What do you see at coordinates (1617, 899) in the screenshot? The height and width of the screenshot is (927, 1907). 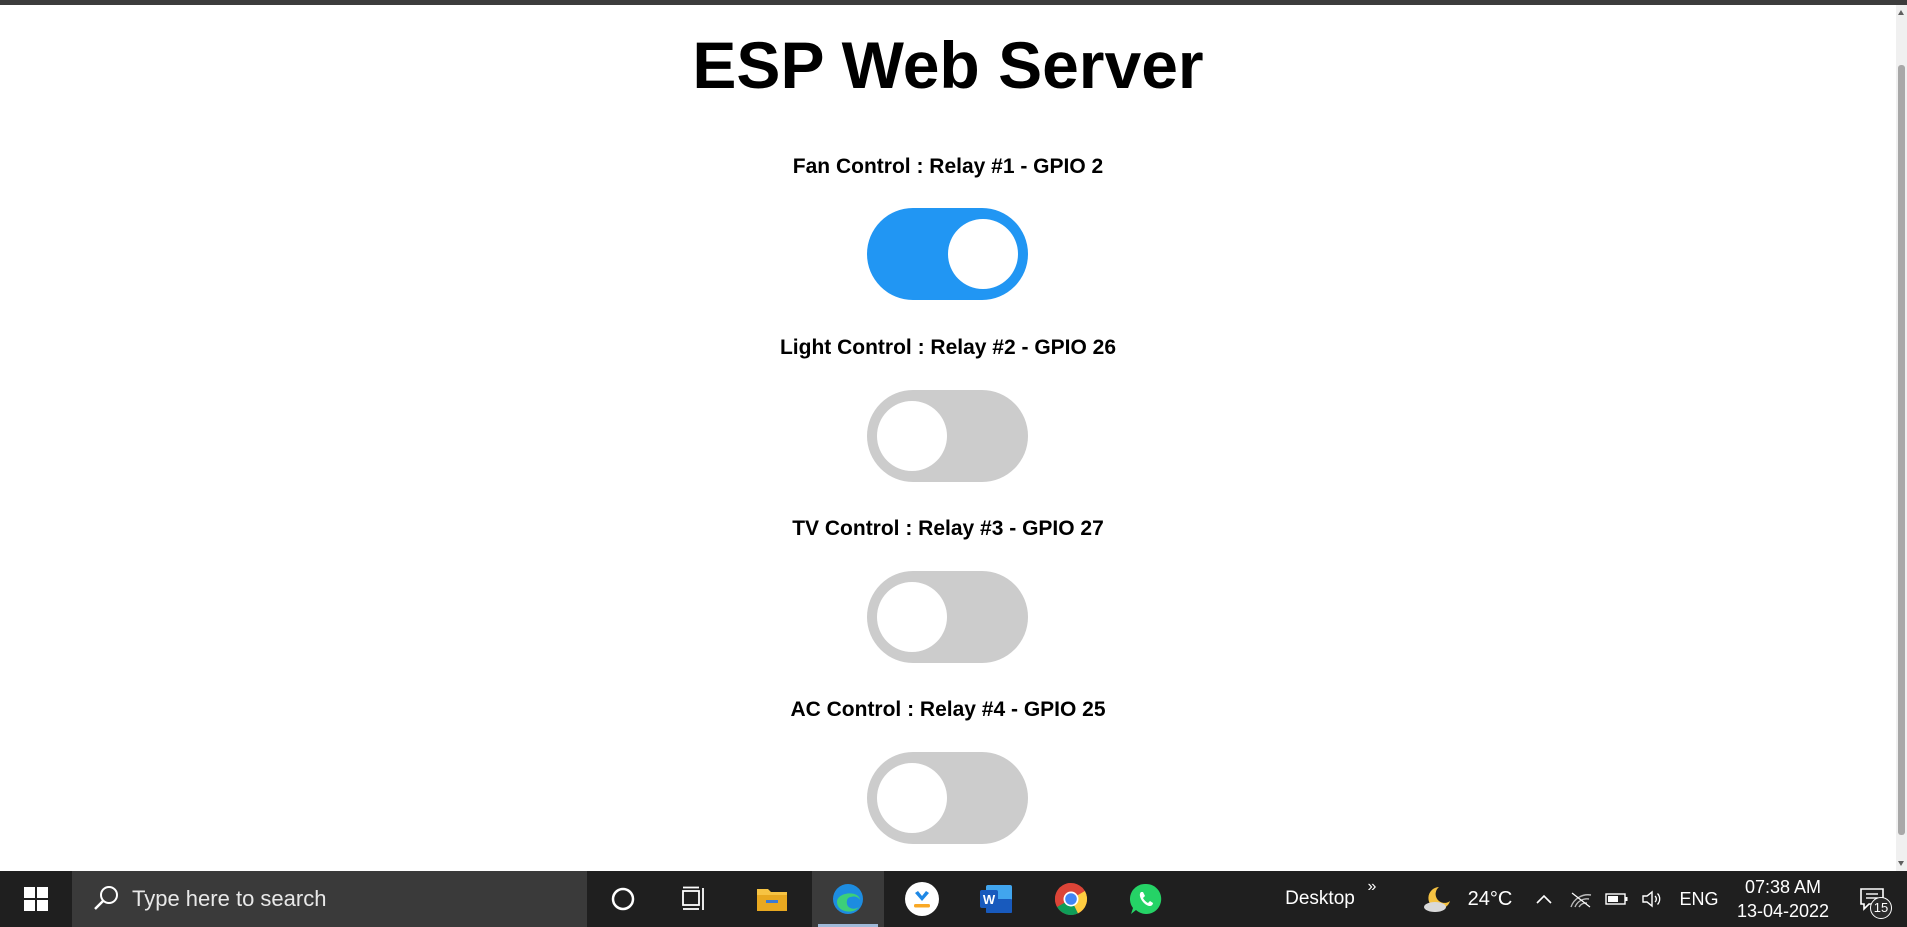 I see `battery-icon` at bounding box center [1617, 899].